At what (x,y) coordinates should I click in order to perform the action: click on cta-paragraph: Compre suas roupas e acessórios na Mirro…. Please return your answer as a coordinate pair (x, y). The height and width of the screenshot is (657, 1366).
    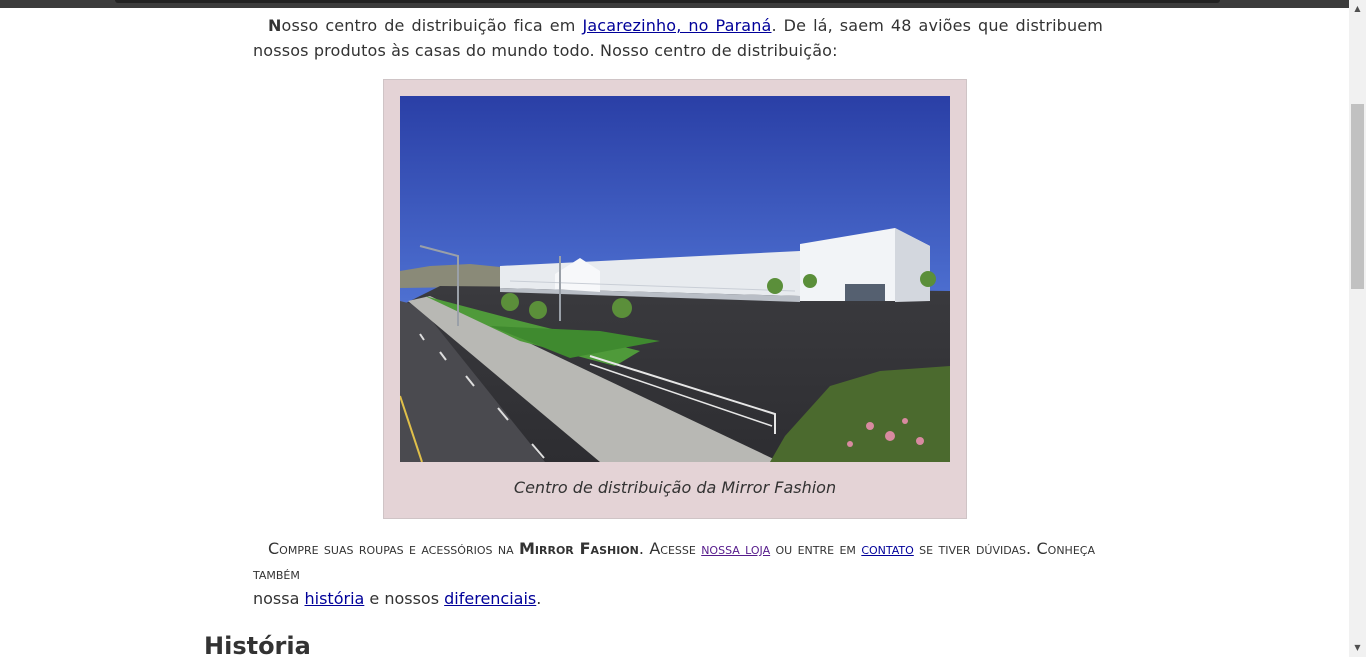
    Looking at the image, I should click on (674, 573).